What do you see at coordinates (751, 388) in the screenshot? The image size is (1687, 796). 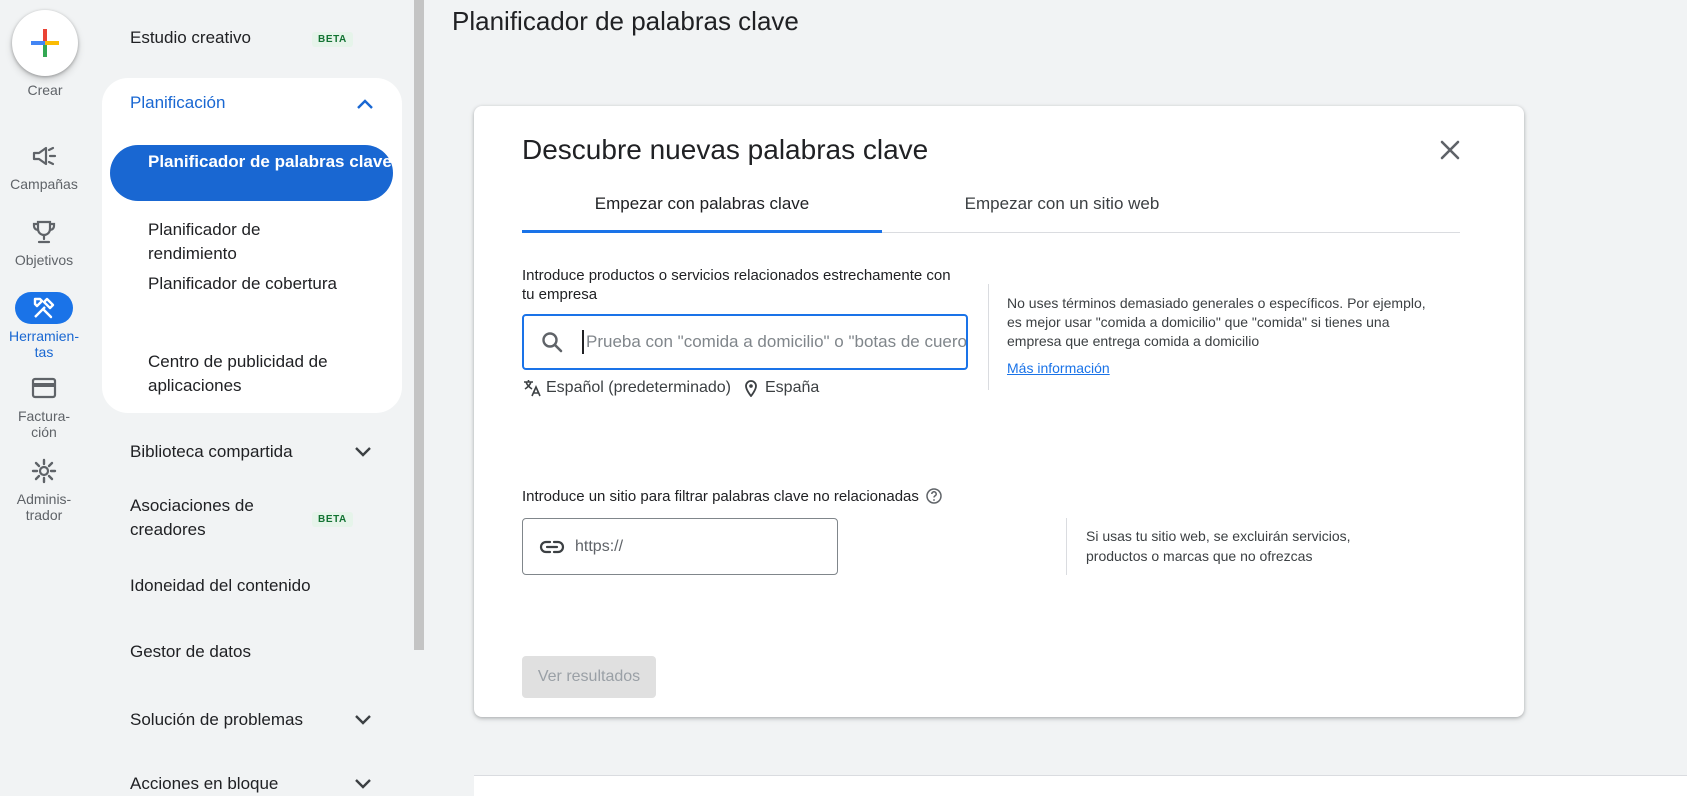 I see `location-pin-icon` at bounding box center [751, 388].